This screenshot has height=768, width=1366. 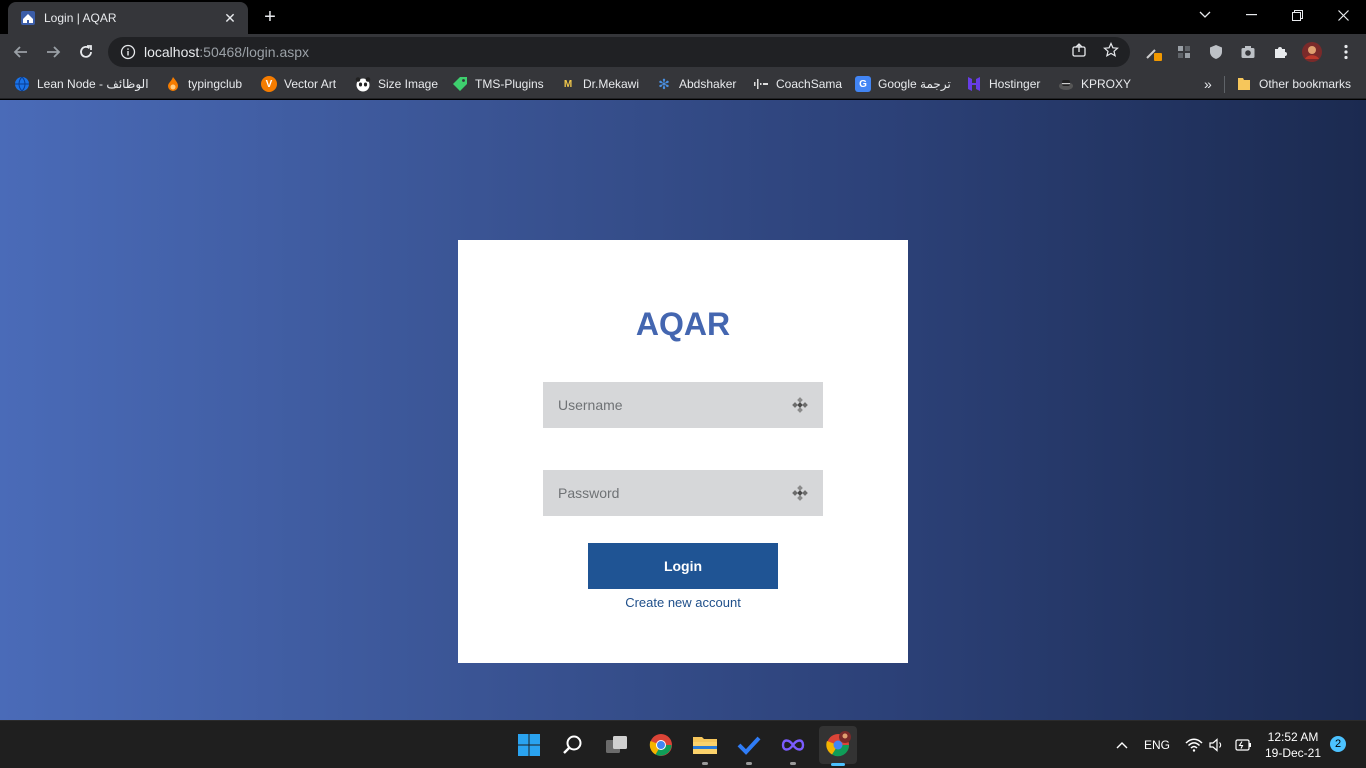 I want to click on menu-kebab-icon, so click(x=1346, y=52).